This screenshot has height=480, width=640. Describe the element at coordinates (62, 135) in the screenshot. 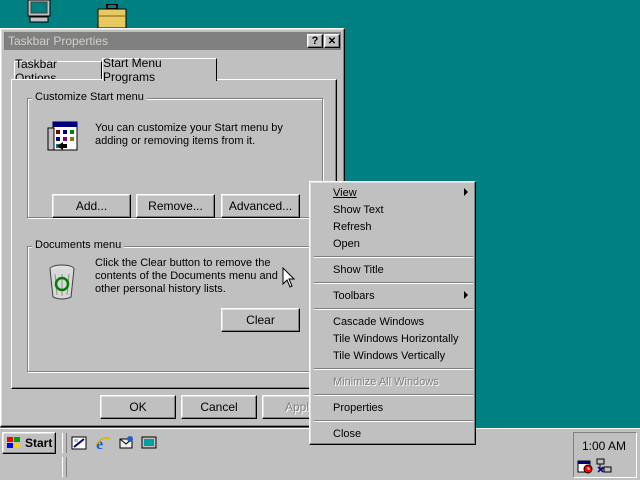

I see `start-menu-settings-icon` at that location.